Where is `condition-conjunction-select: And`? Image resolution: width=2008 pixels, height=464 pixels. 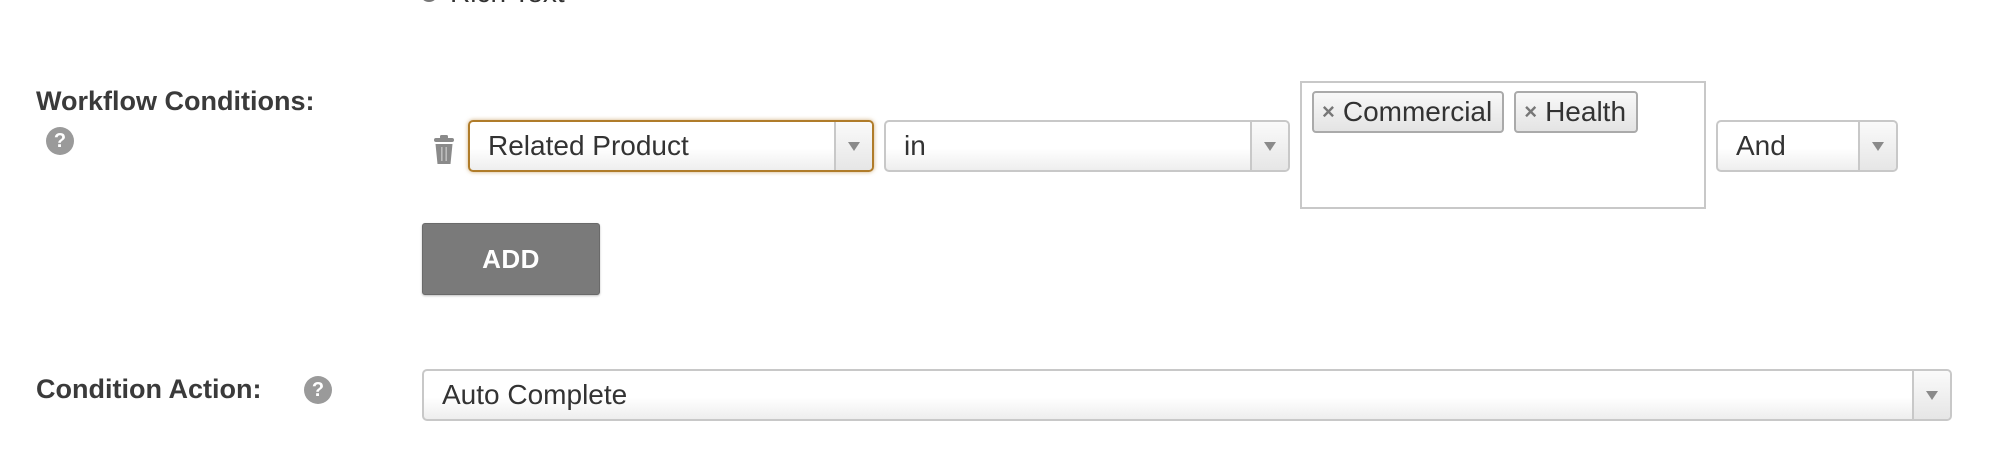
condition-conjunction-select: And is located at coordinates (1807, 146).